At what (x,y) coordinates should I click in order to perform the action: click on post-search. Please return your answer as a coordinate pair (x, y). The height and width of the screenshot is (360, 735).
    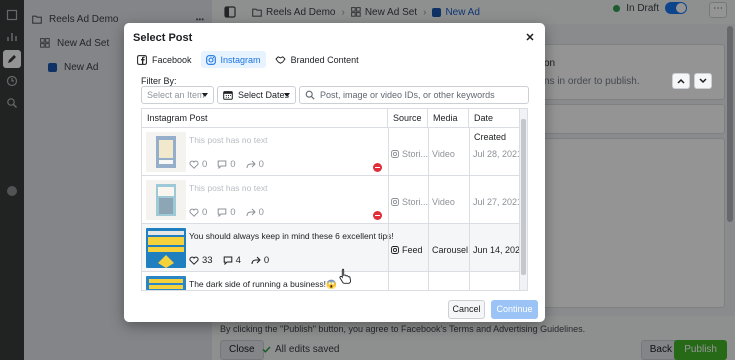
    Looking at the image, I should click on (414, 95).